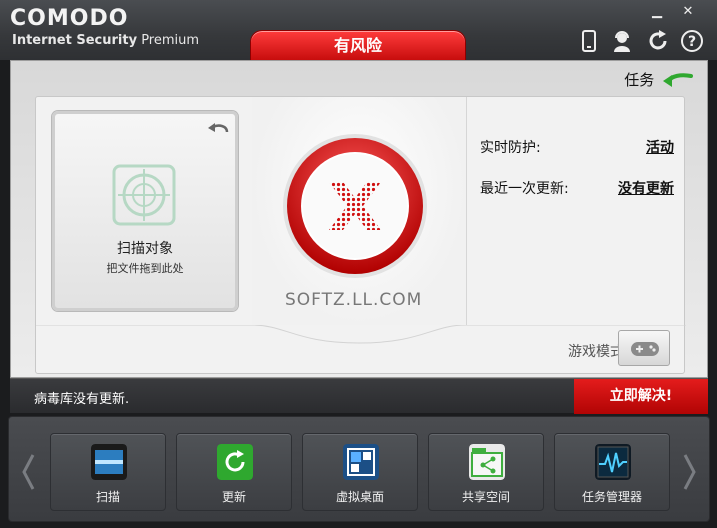 Image resolution: width=717 pixels, height=528 pixels. I want to click on tile-shared-space: 共享空间, so click(486, 472).